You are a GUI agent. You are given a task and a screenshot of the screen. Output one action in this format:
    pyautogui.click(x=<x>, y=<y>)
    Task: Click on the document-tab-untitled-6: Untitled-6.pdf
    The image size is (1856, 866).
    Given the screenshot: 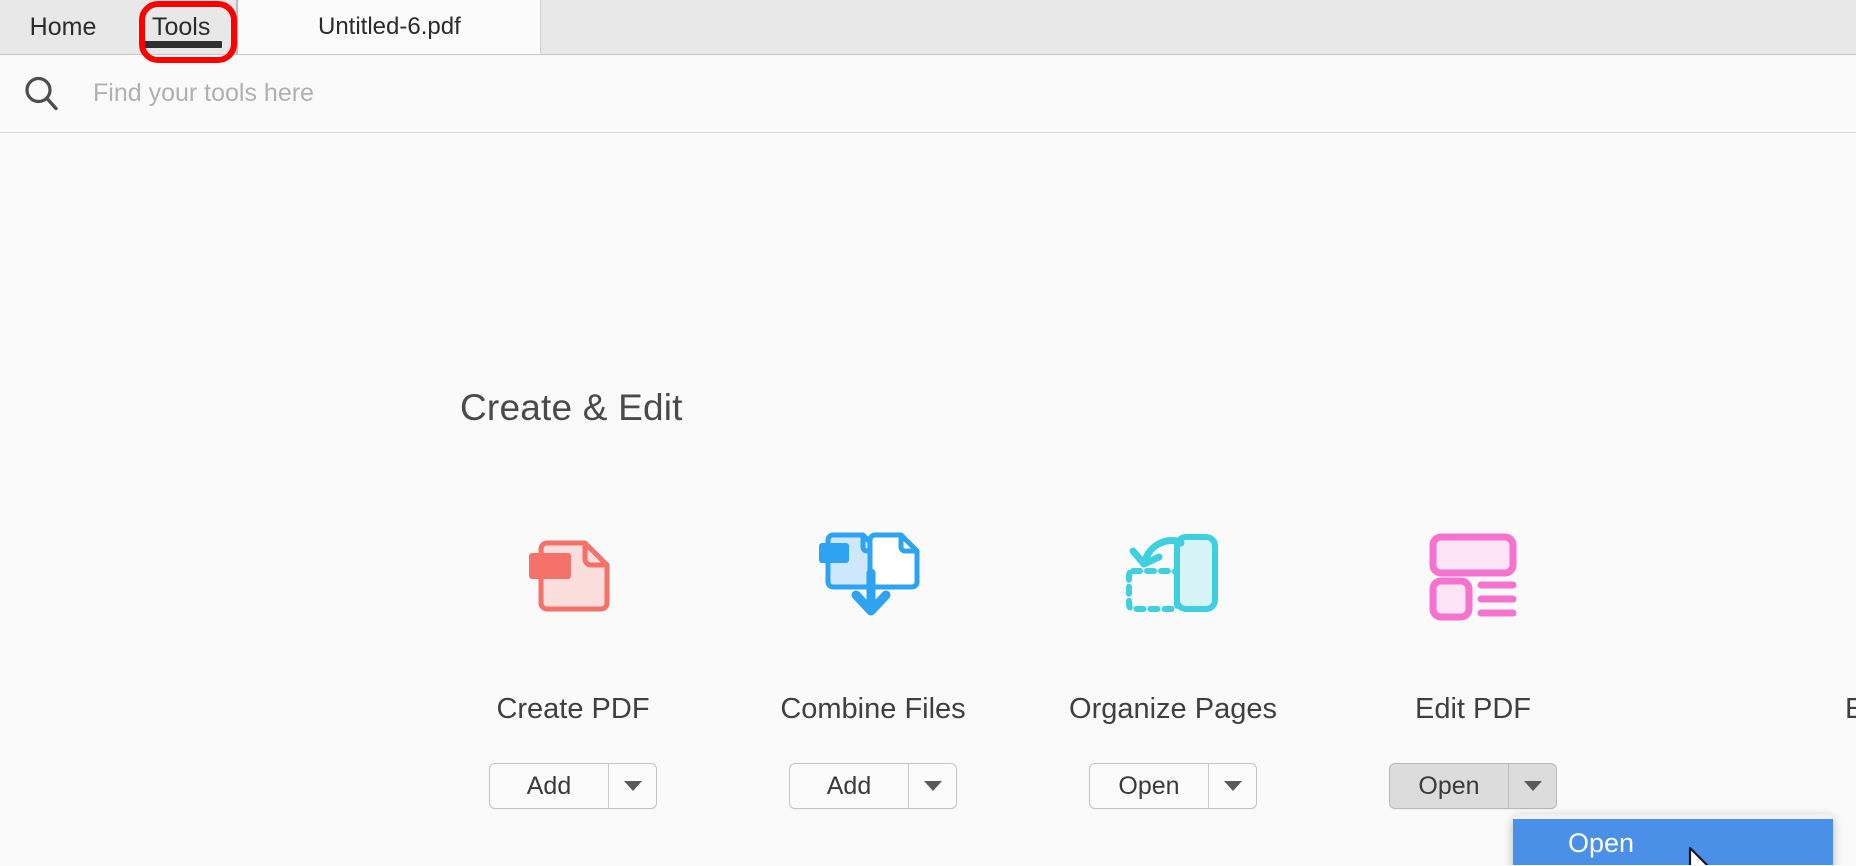 What is the action you would take?
    pyautogui.click(x=390, y=27)
    